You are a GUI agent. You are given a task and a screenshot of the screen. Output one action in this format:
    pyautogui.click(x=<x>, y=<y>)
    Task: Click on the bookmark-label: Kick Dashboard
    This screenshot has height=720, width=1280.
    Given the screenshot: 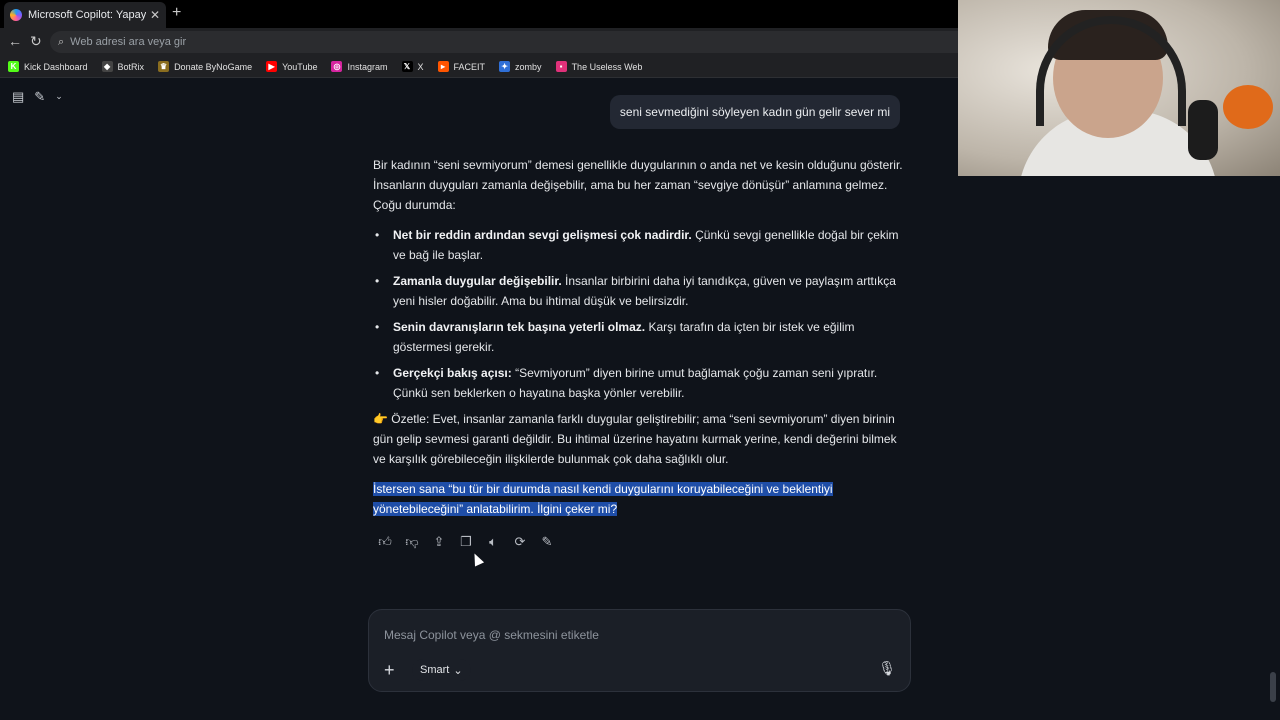 What is the action you would take?
    pyautogui.click(x=56, y=66)
    